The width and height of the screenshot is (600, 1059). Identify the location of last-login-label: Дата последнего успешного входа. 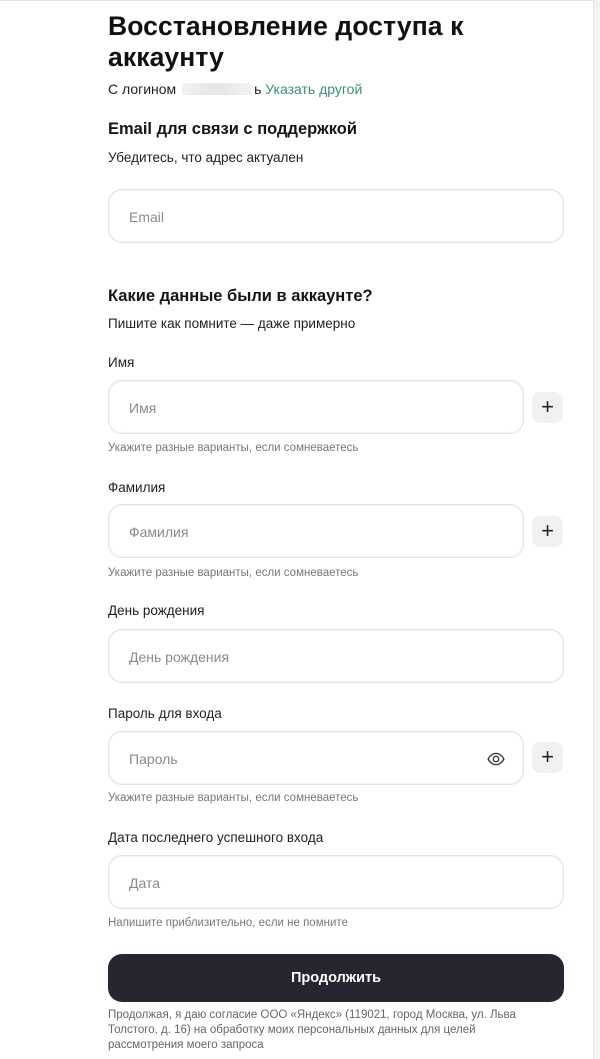
(216, 837).